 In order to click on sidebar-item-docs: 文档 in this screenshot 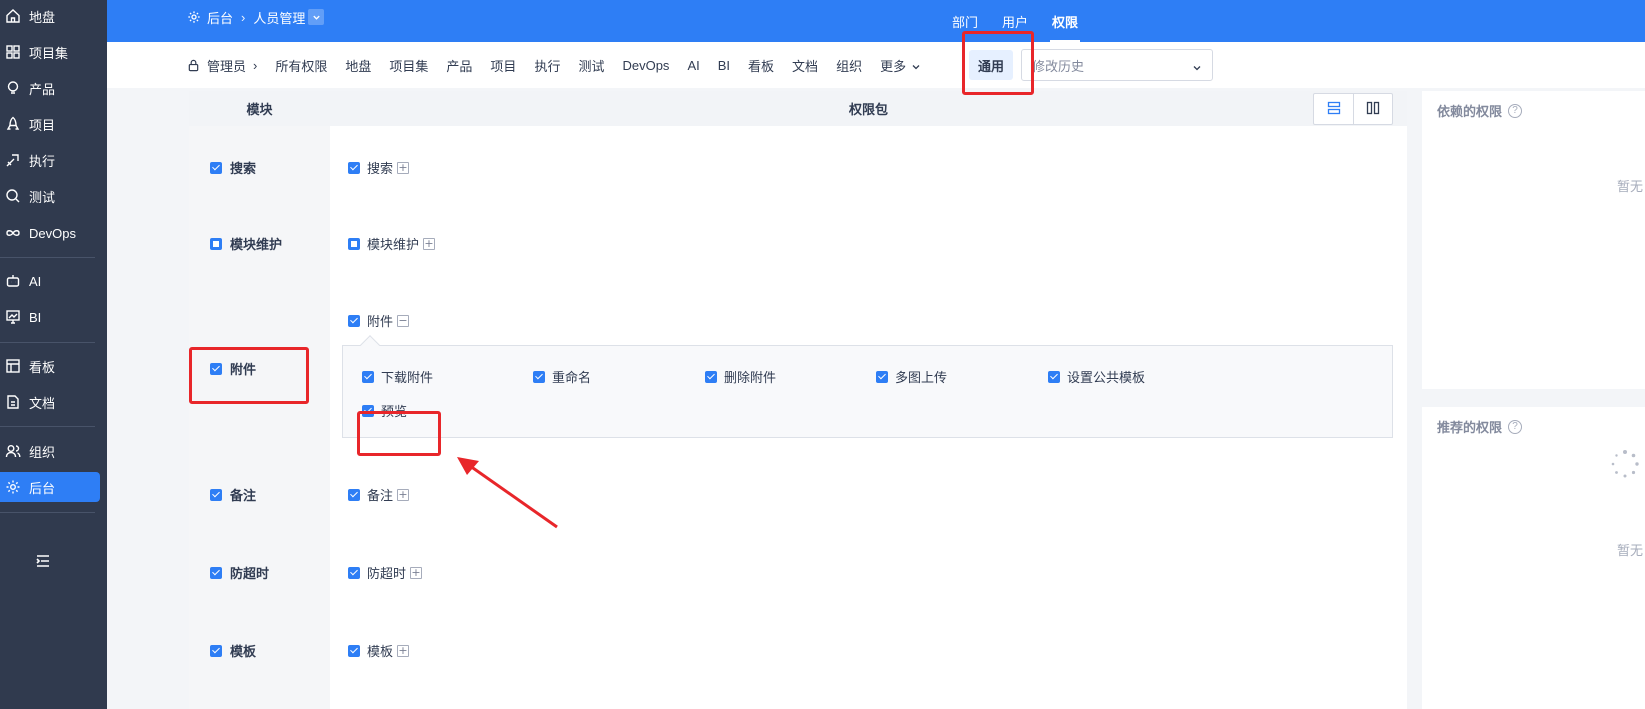, I will do `click(50, 402)`.